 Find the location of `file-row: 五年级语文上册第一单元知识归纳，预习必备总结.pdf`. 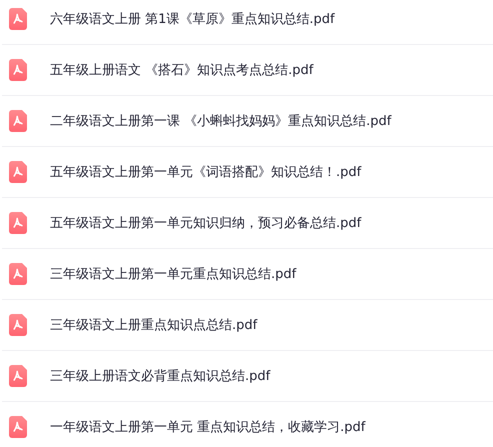

file-row: 五年级语文上册第一单元知识归纳，预习必备总结.pdf is located at coordinates (247, 223).